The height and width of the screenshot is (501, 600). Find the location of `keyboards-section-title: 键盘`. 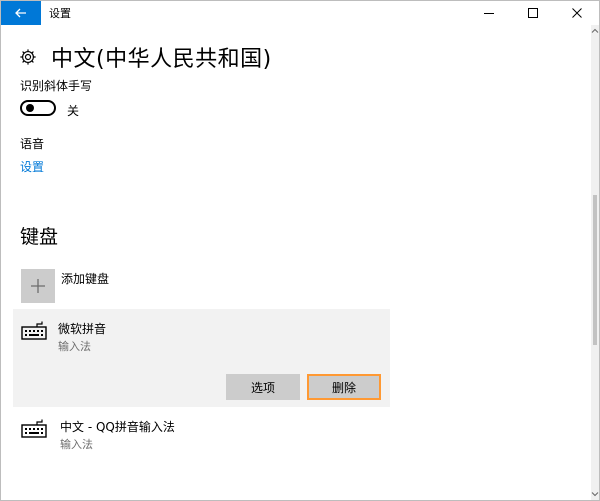

keyboards-section-title: 键盘 is located at coordinates (39, 237).